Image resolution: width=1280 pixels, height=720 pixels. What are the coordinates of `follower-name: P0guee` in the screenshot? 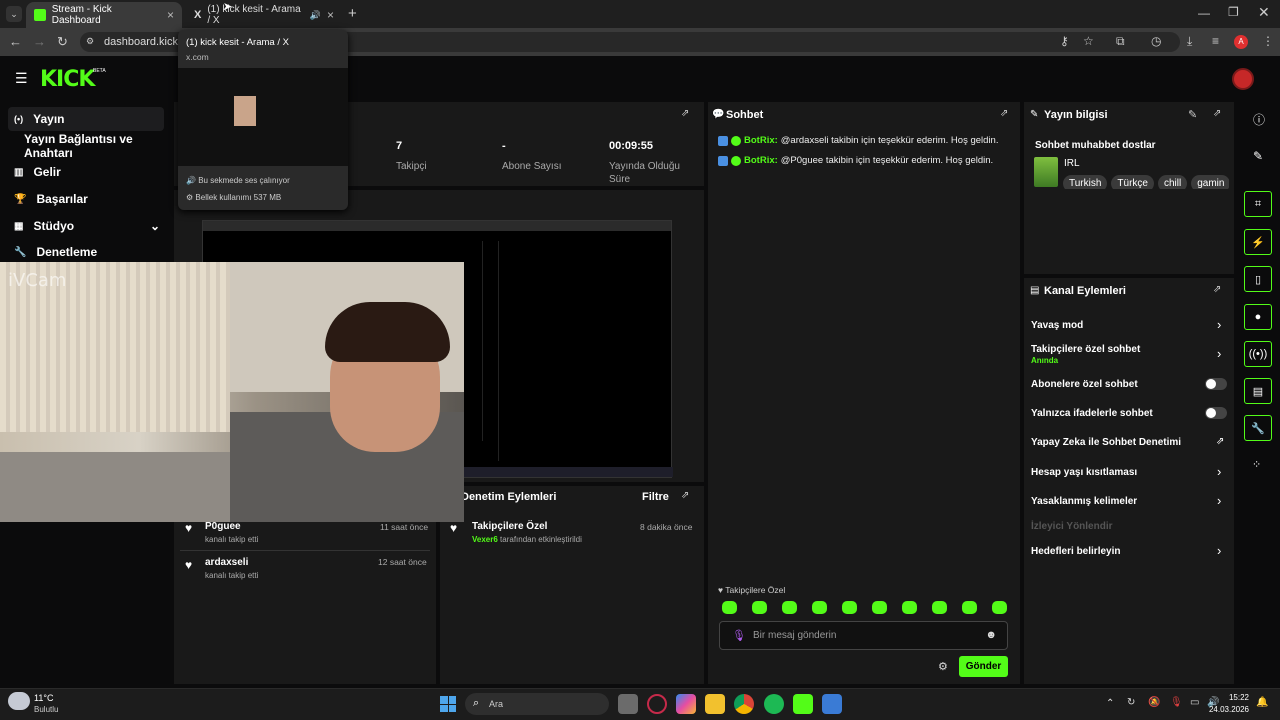 It's located at (223, 526).